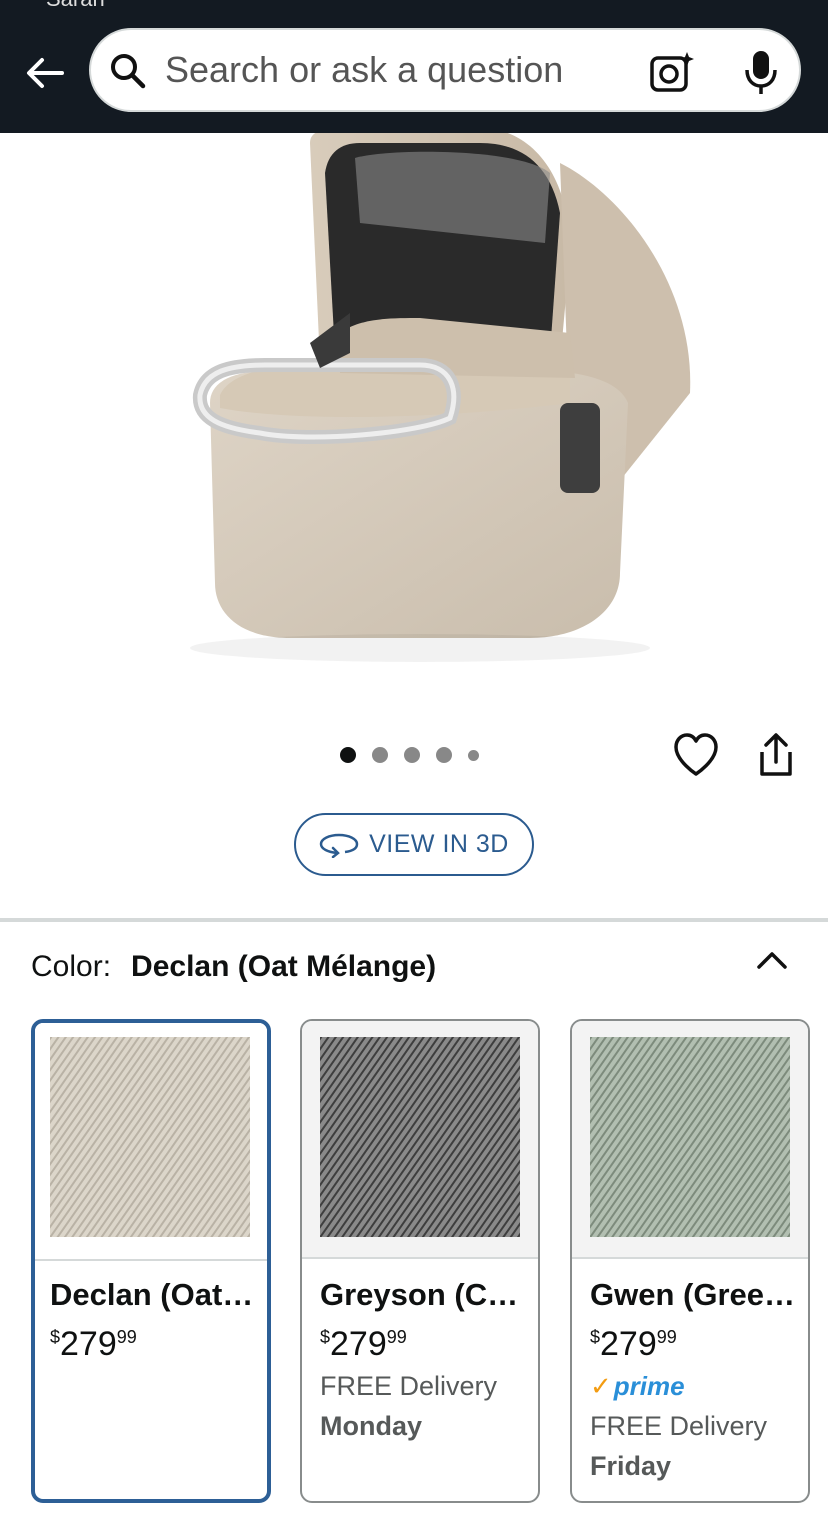 The height and width of the screenshot is (1525, 828). Describe the element at coordinates (45, 73) in the screenshot. I see `back-arrow-icon` at that location.